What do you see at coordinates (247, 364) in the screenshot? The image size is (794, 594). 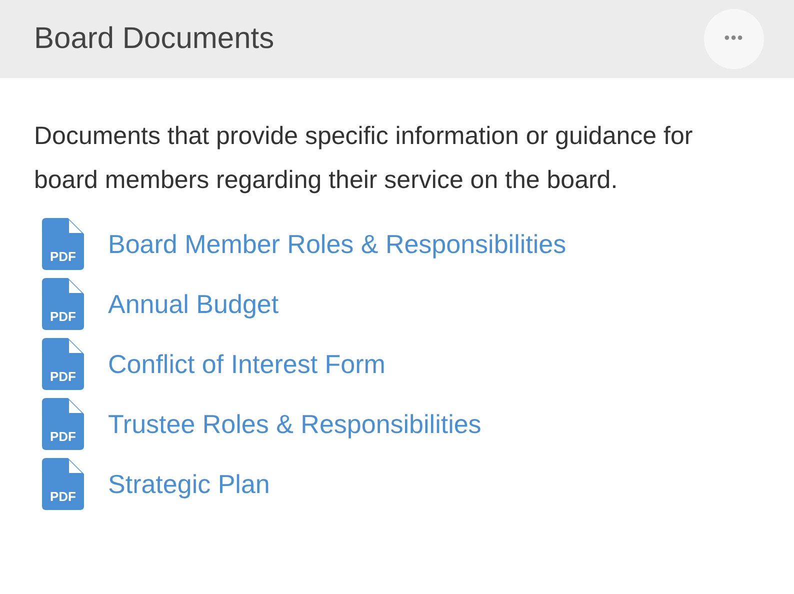 I see `document-link: Conflict of Interest Form` at bounding box center [247, 364].